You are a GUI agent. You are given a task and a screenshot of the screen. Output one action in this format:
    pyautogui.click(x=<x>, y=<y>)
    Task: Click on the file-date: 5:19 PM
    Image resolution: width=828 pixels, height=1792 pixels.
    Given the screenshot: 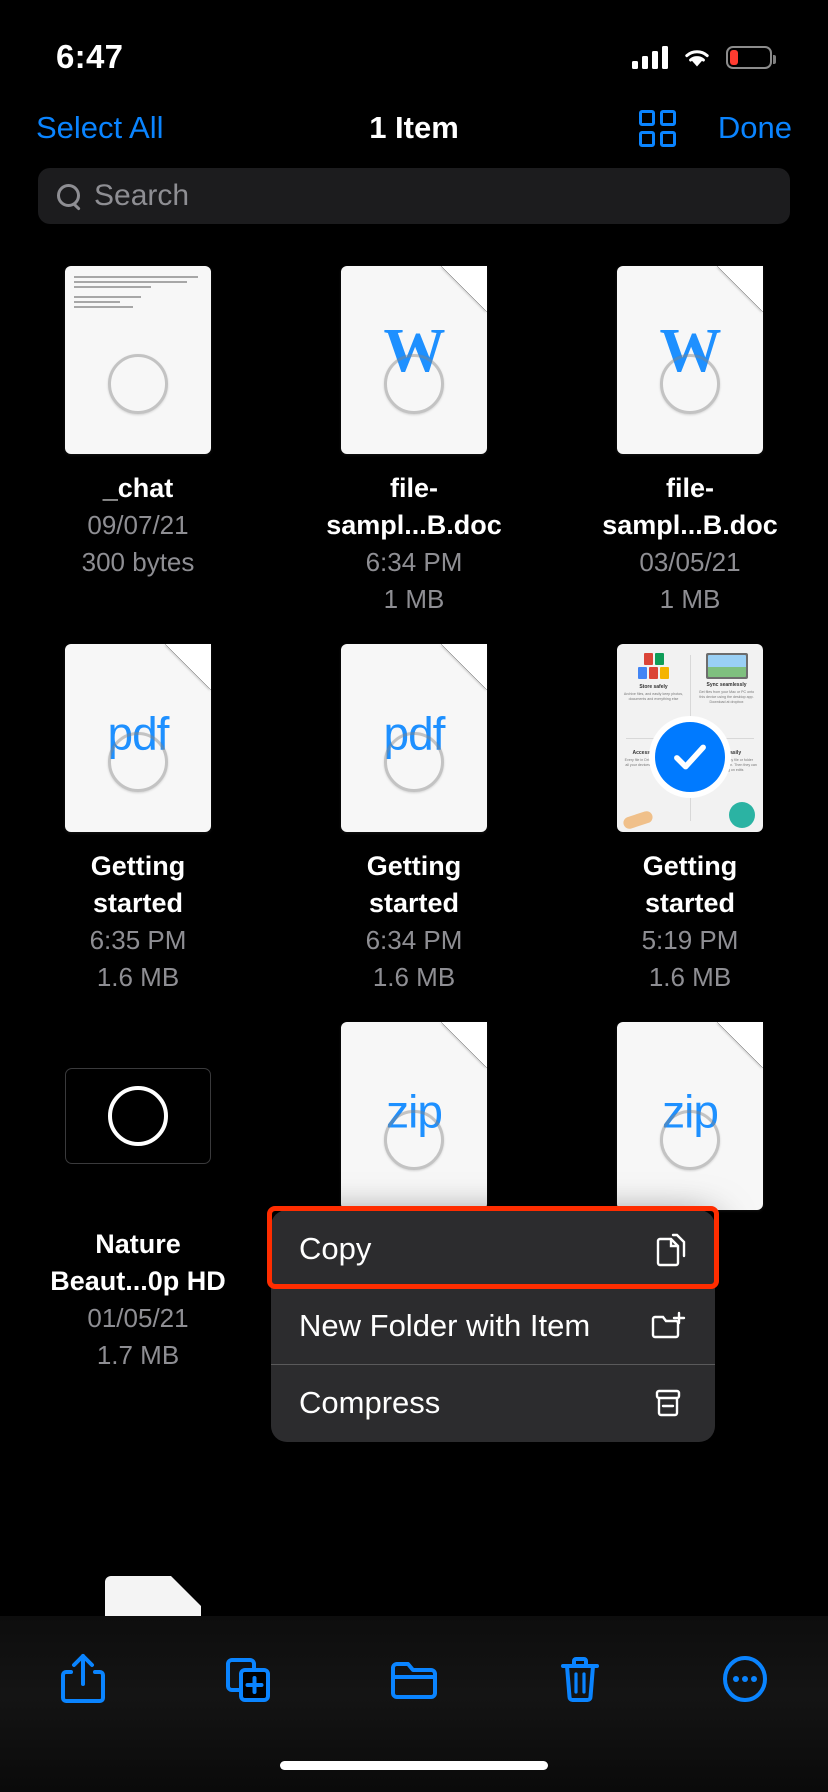 What is the action you would take?
    pyautogui.click(x=690, y=940)
    